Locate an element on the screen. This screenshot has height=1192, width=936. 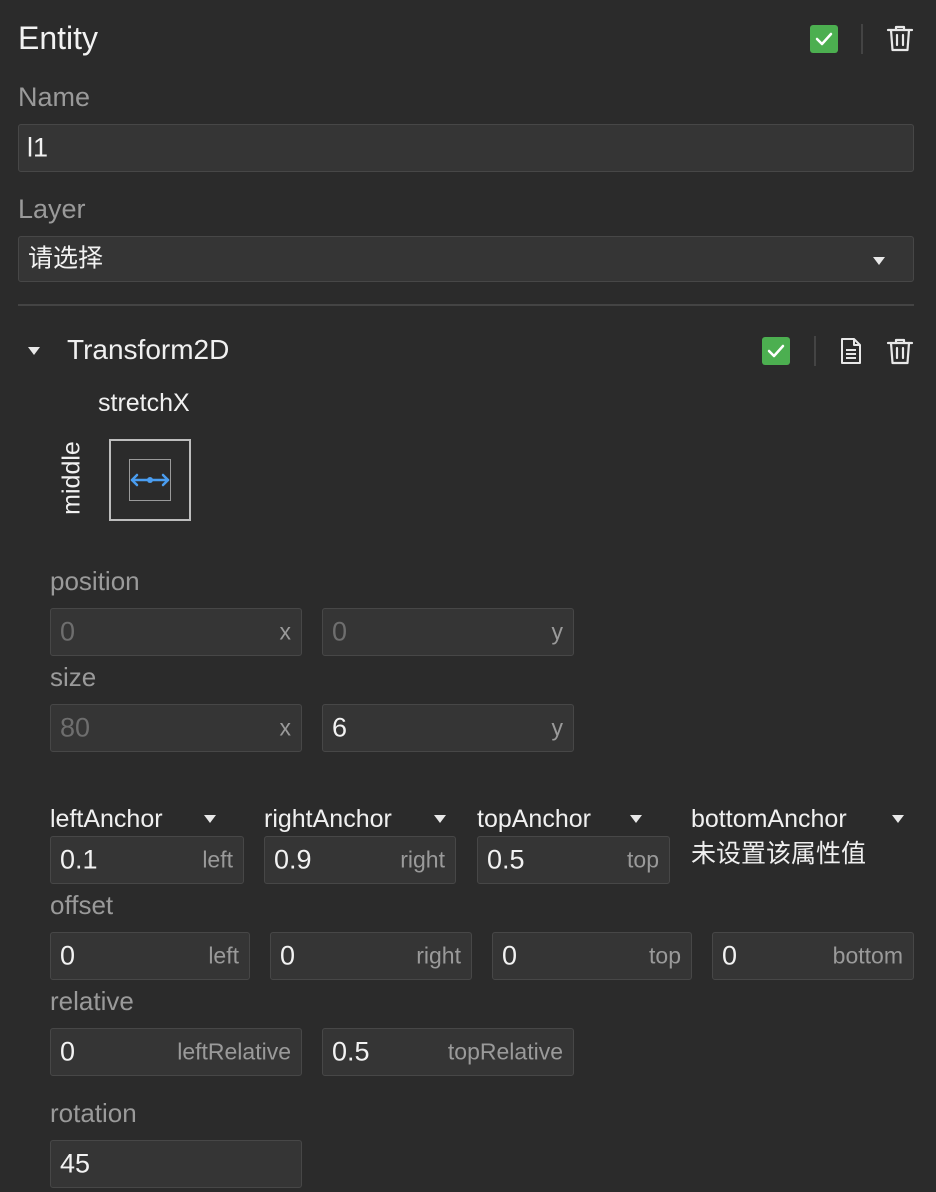
size-x-input: 80 x is located at coordinates (176, 728).